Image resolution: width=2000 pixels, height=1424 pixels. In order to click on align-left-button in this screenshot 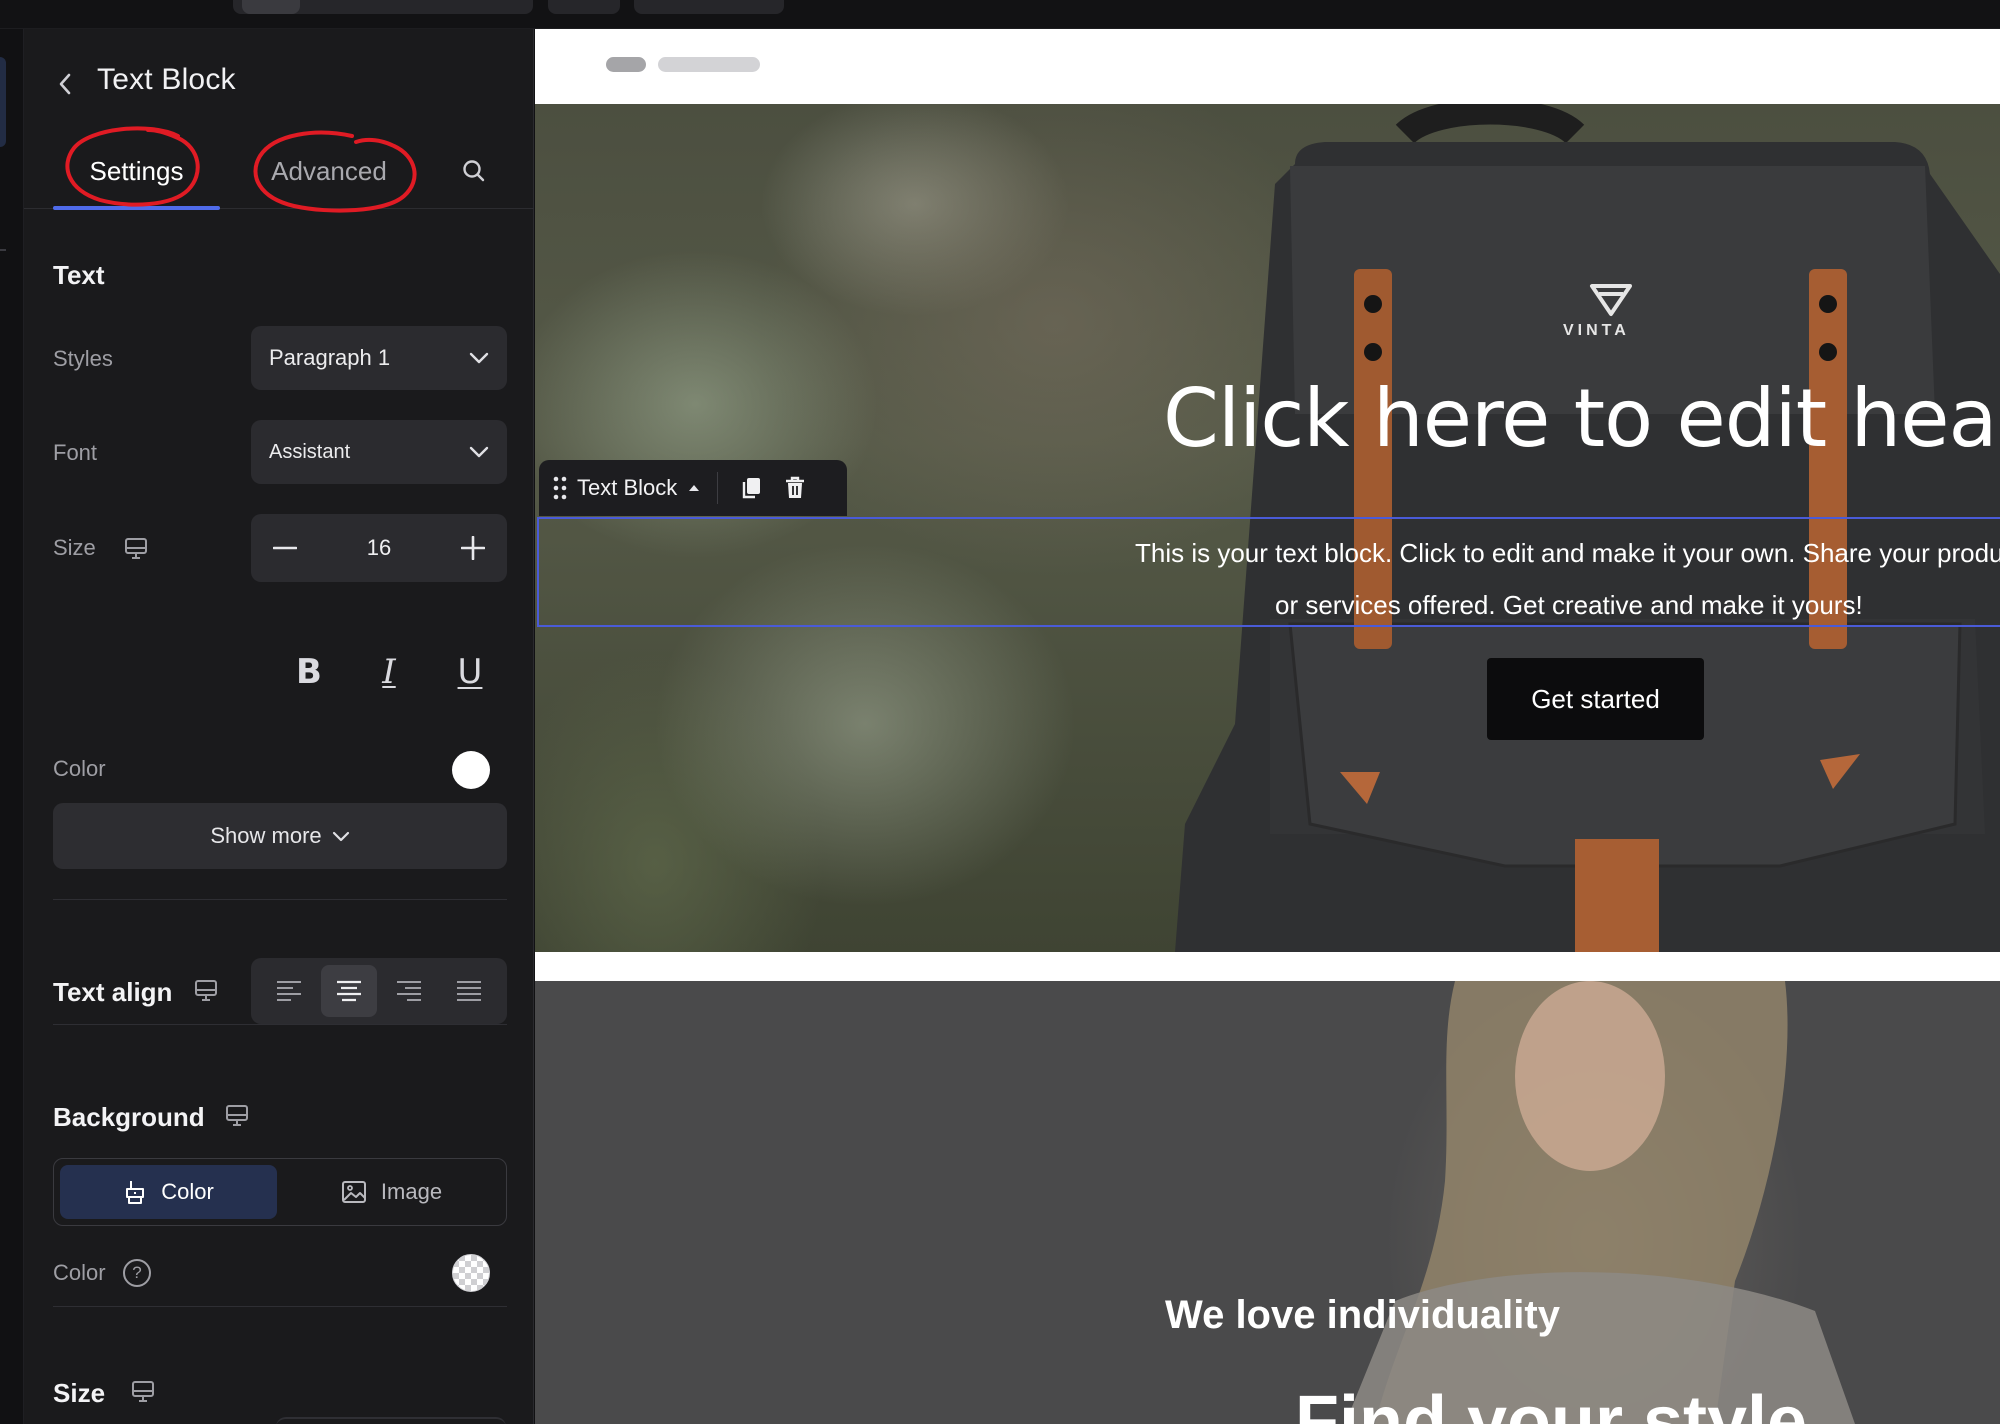, I will do `click(289, 991)`.